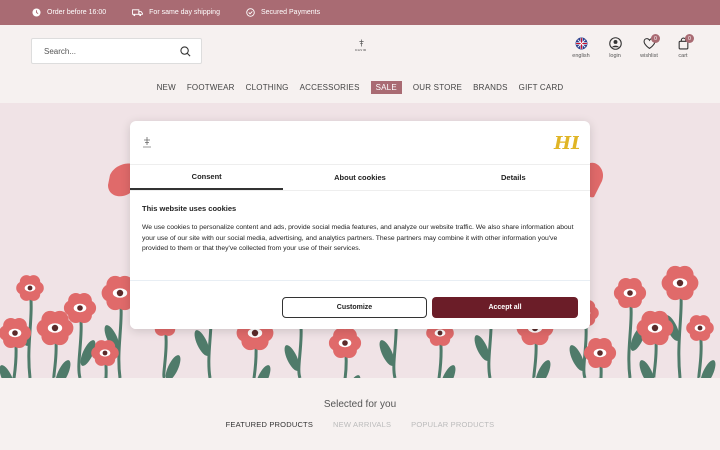  I want to click on nav-item-gift-card: GIFT CARD, so click(541, 87).